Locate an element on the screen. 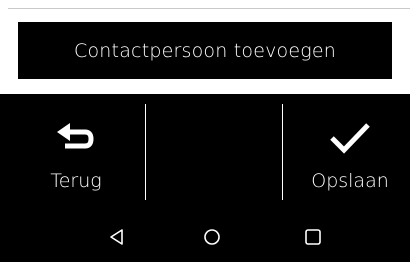  add-contact-label: Contactpersoon toevoegen is located at coordinates (205, 50).